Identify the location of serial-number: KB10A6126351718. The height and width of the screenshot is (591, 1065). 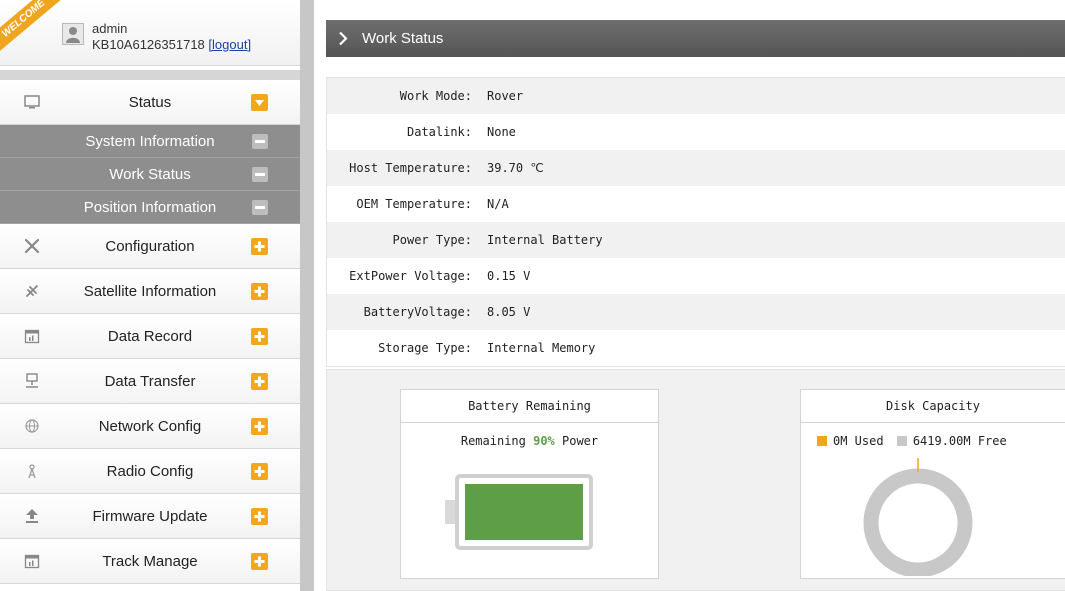
(148, 44).